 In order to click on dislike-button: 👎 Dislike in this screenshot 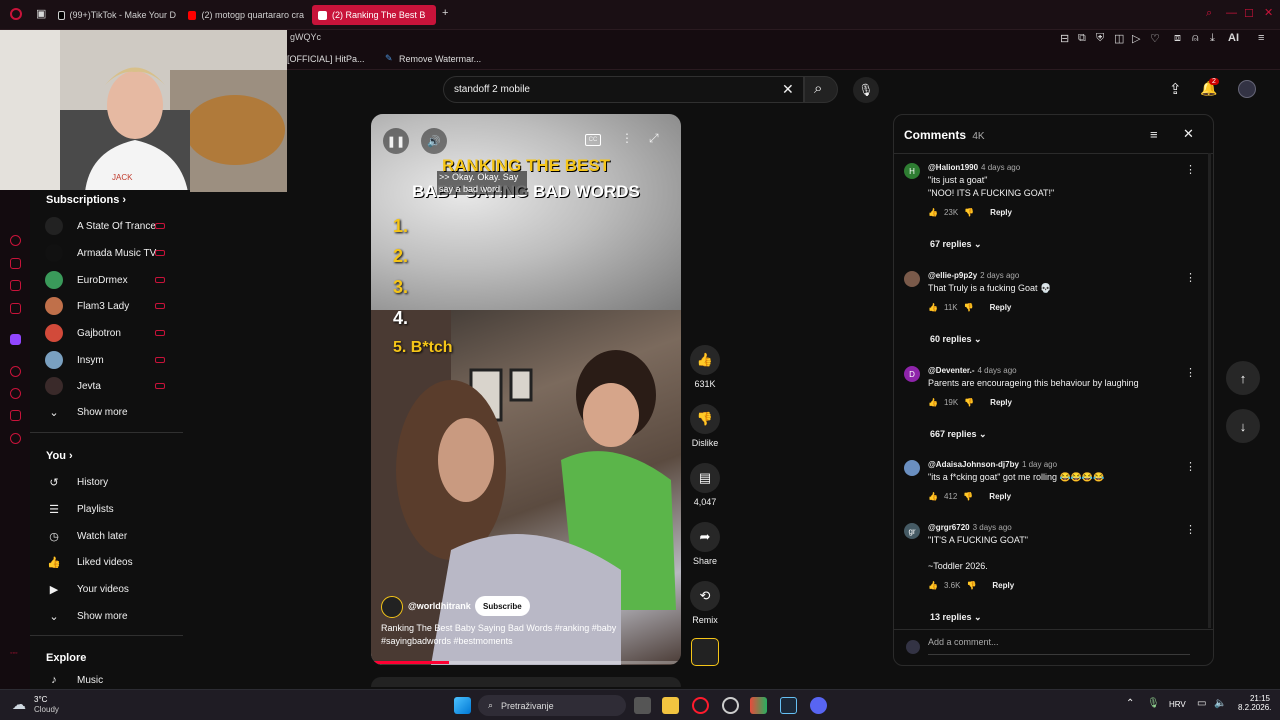, I will do `click(705, 426)`.